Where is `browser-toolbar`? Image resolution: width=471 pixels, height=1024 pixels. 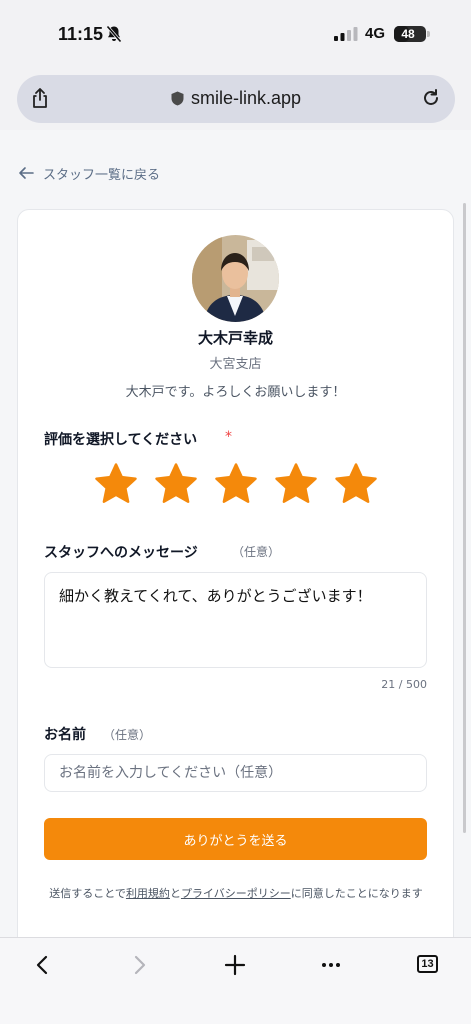
browser-toolbar is located at coordinates (235, 980).